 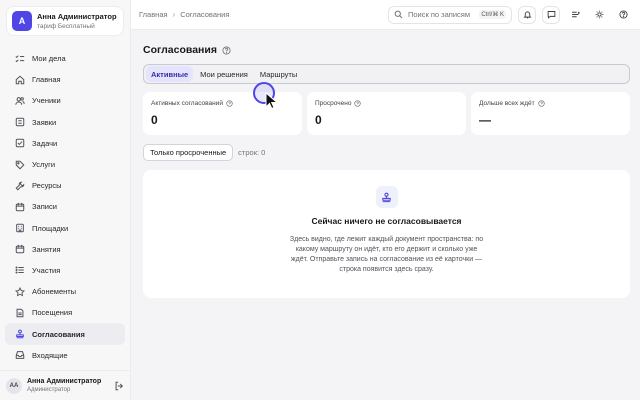 What do you see at coordinates (20, 59) in the screenshot?
I see `checklist-icon` at bounding box center [20, 59].